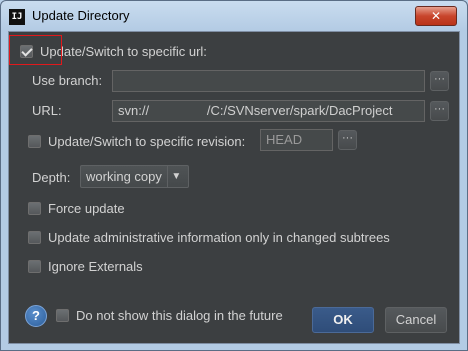 This screenshot has width=468, height=351. I want to click on url-browse-button: ···, so click(439, 111).